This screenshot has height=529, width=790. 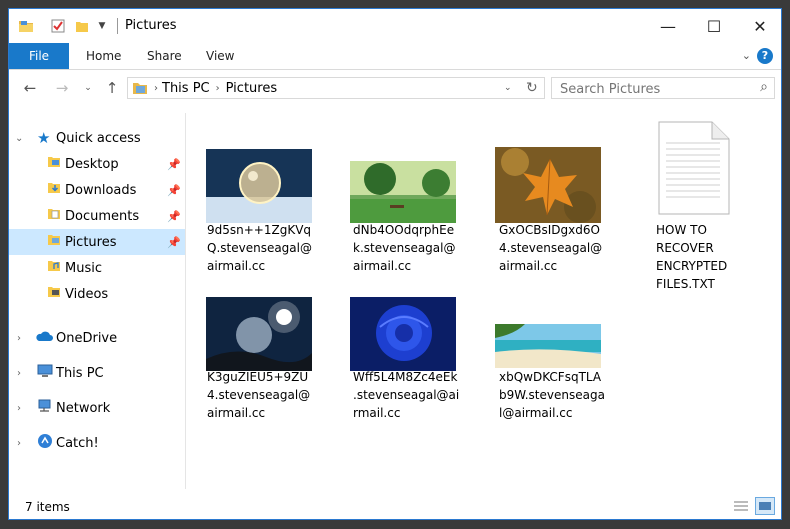 What do you see at coordinates (259, 248) in the screenshot?
I see `file-name: 9d5sn++1ZgKVq Q.stevenseagal@ airmail.cc` at bounding box center [259, 248].